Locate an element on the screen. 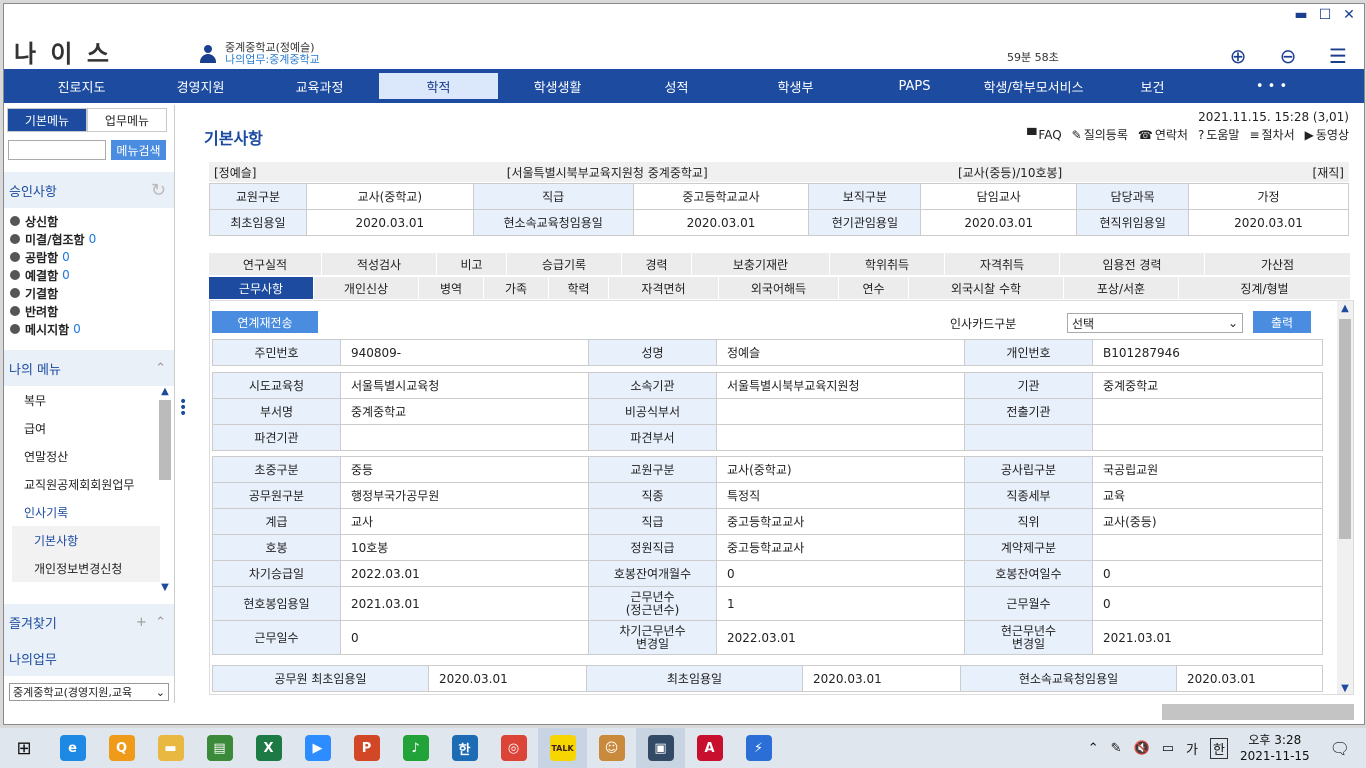 The width and height of the screenshot is (1366, 768). record-tab: 보충기재란 is located at coordinates (761, 264).